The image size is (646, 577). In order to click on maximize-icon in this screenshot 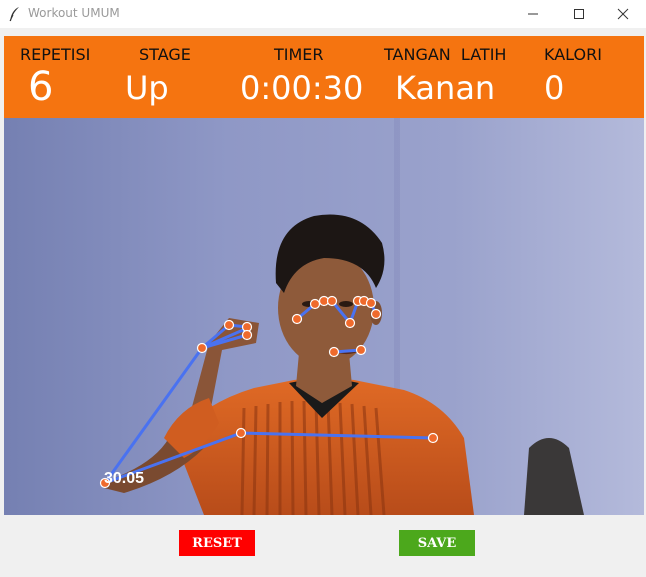, I will do `click(579, 14)`.